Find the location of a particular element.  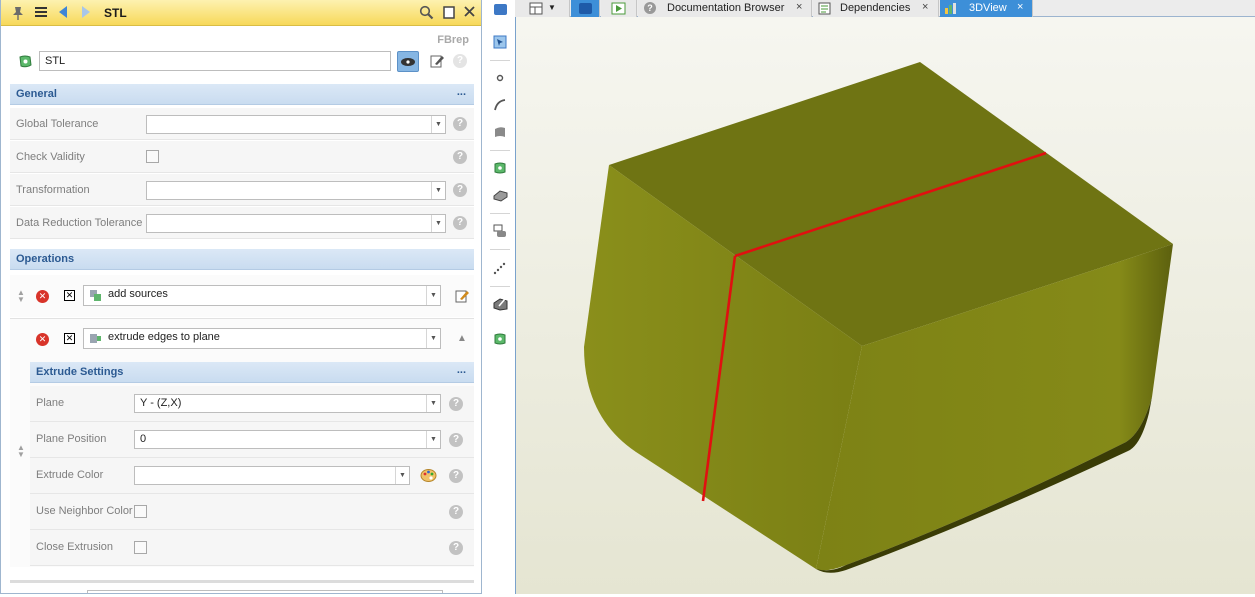

play-icon is located at coordinates (618, 10).